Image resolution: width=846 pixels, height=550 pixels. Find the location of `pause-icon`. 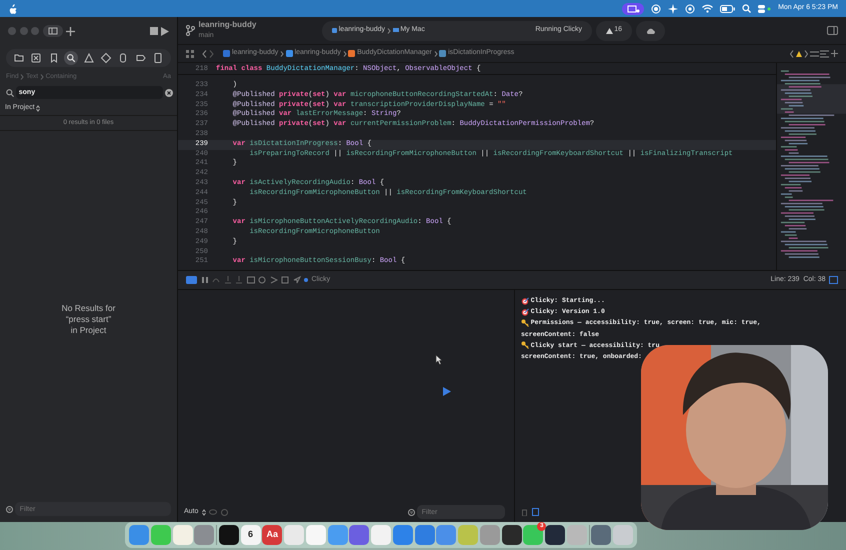

pause-icon is located at coordinates (204, 280).